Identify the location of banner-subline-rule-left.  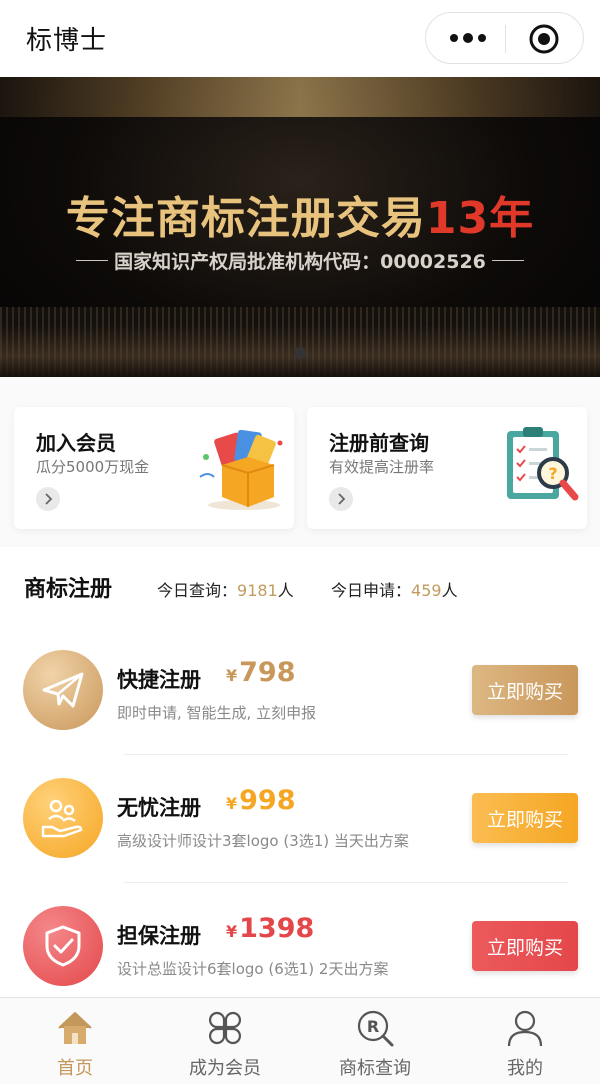
(92, 260).